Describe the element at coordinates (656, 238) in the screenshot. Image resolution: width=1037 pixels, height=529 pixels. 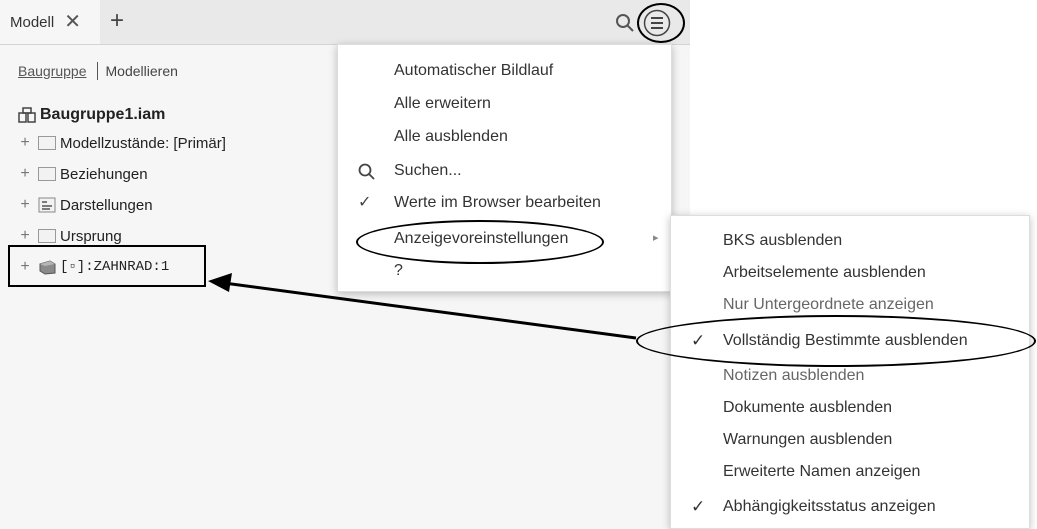
I see `submenu-arrow-icon: ▸` at that location.